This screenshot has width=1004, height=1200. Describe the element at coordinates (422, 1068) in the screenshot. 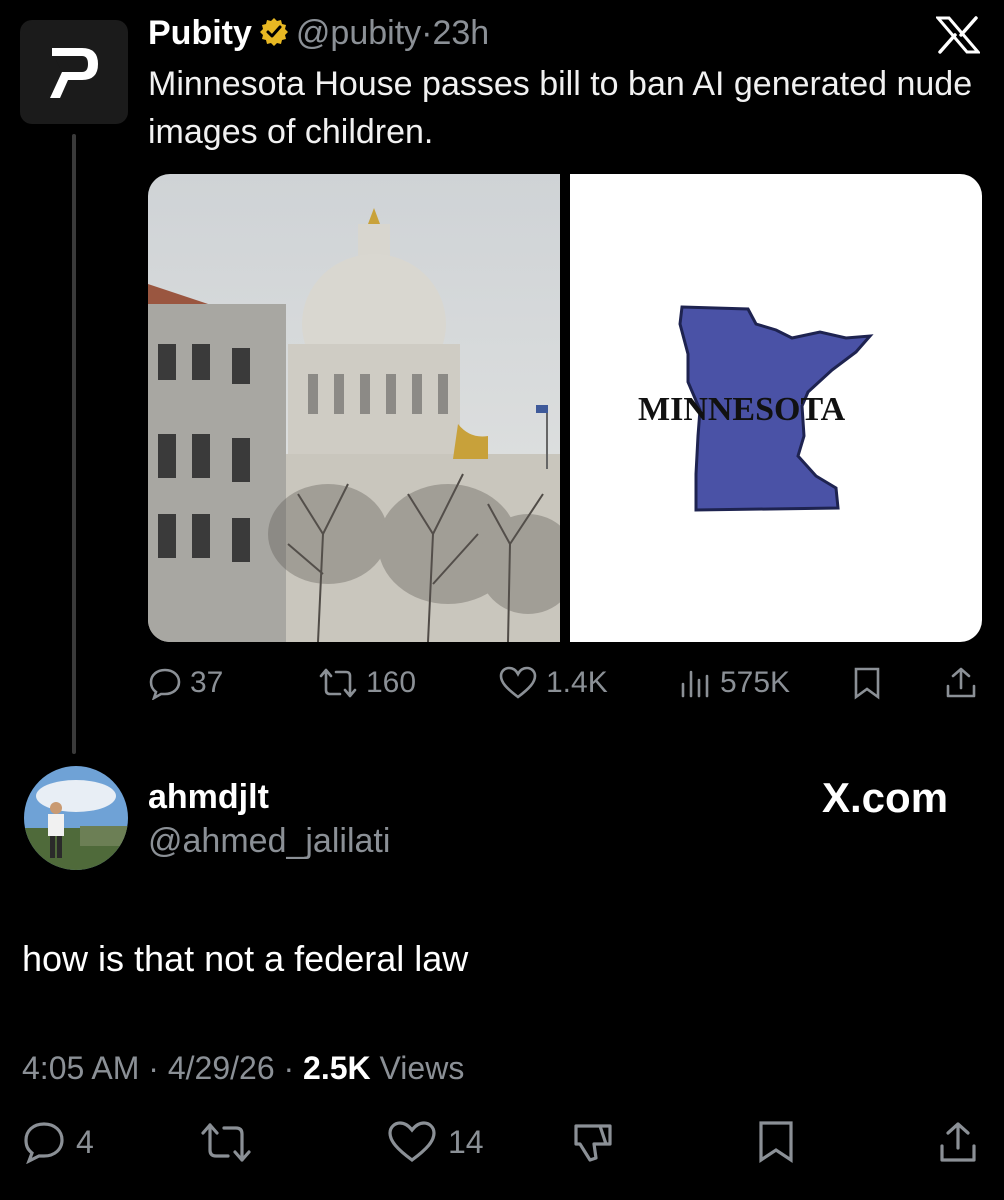

I see `reply-views-label: Views` at that location.